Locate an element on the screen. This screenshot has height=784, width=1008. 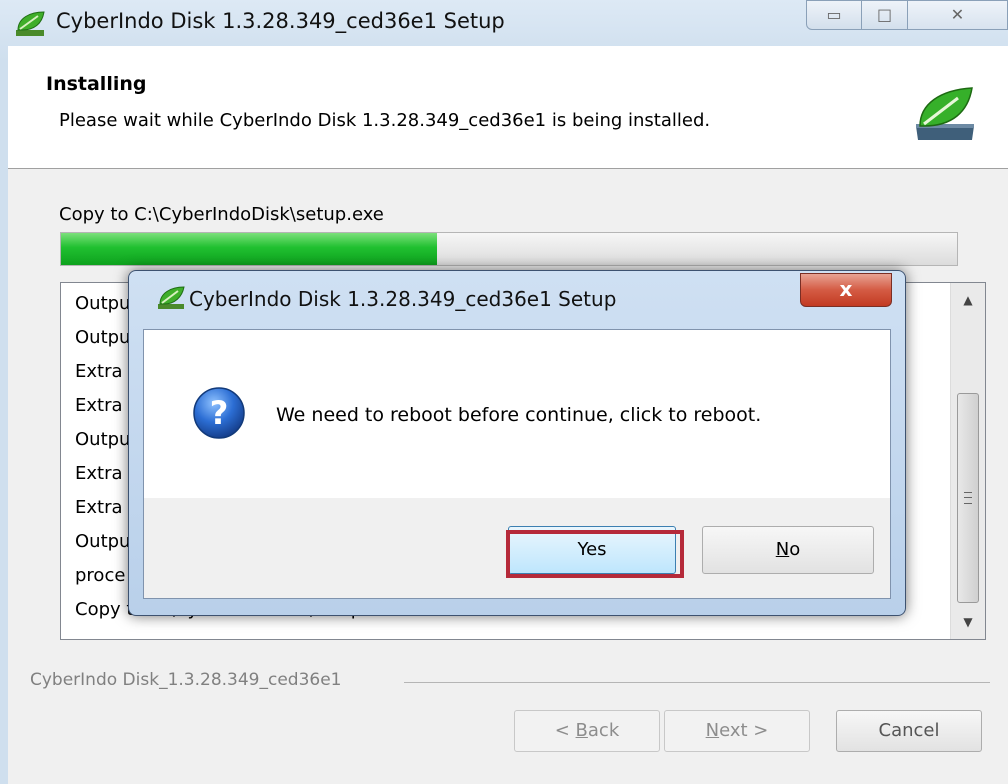
back-prefix: < is located at coordinates (565, 730).